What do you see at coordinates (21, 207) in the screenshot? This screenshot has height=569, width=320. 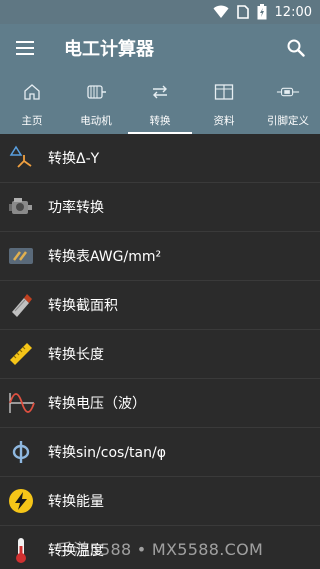 I see `engine-icon` at bounding box center [21, 207].